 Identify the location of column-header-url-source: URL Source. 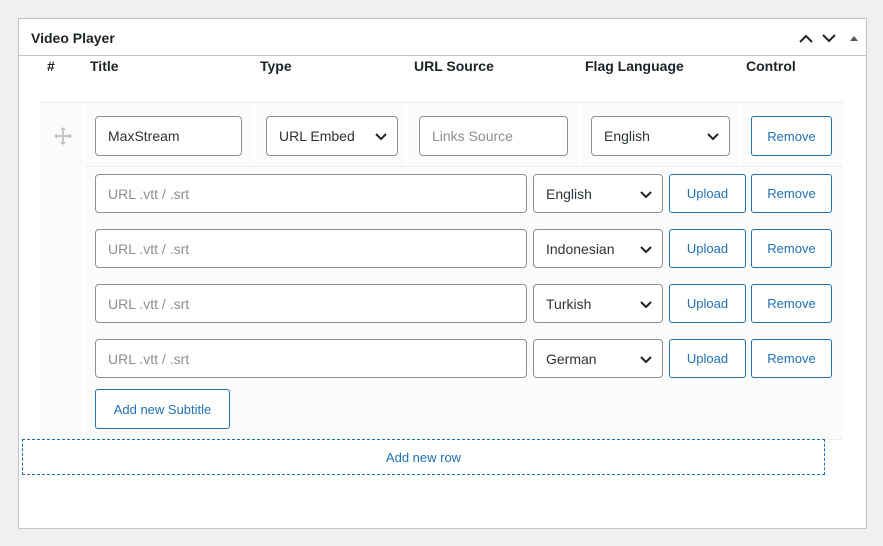
(454, 66).